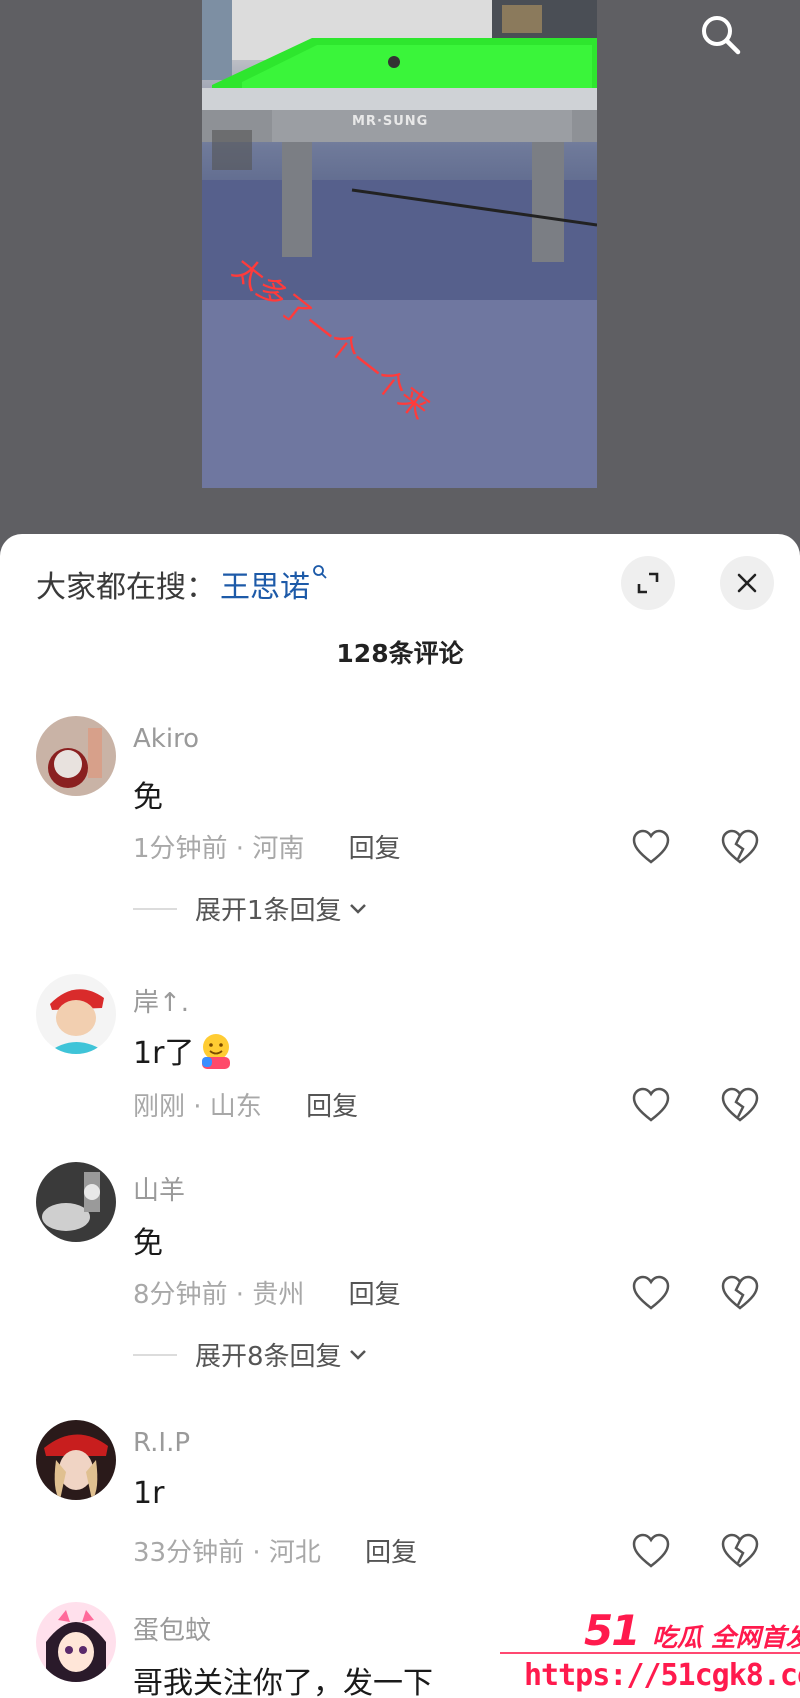 Image resolution: width=800 pixels, height=1698 pixels. What do you see at coordinates (612, 1630) in the screenshot?
I see `watermark-brand: 51` at bounding box center [612, 1630].